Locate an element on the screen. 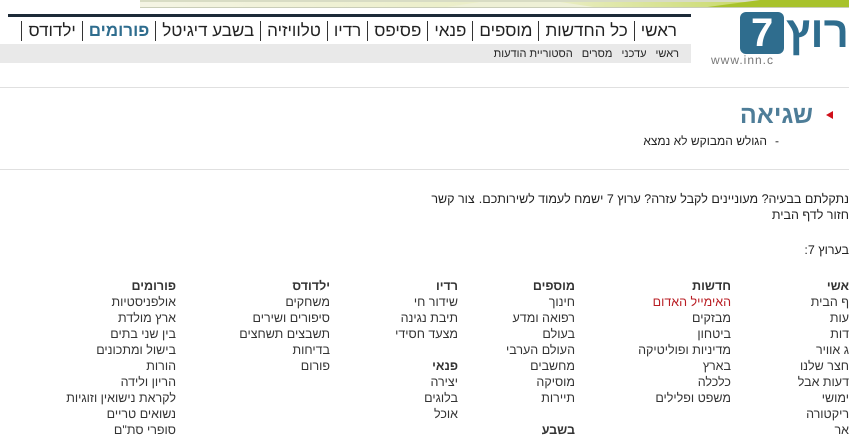 The image size is (849, 443). sitemap-link: ריקטורה is located at coordinates (827, 414).